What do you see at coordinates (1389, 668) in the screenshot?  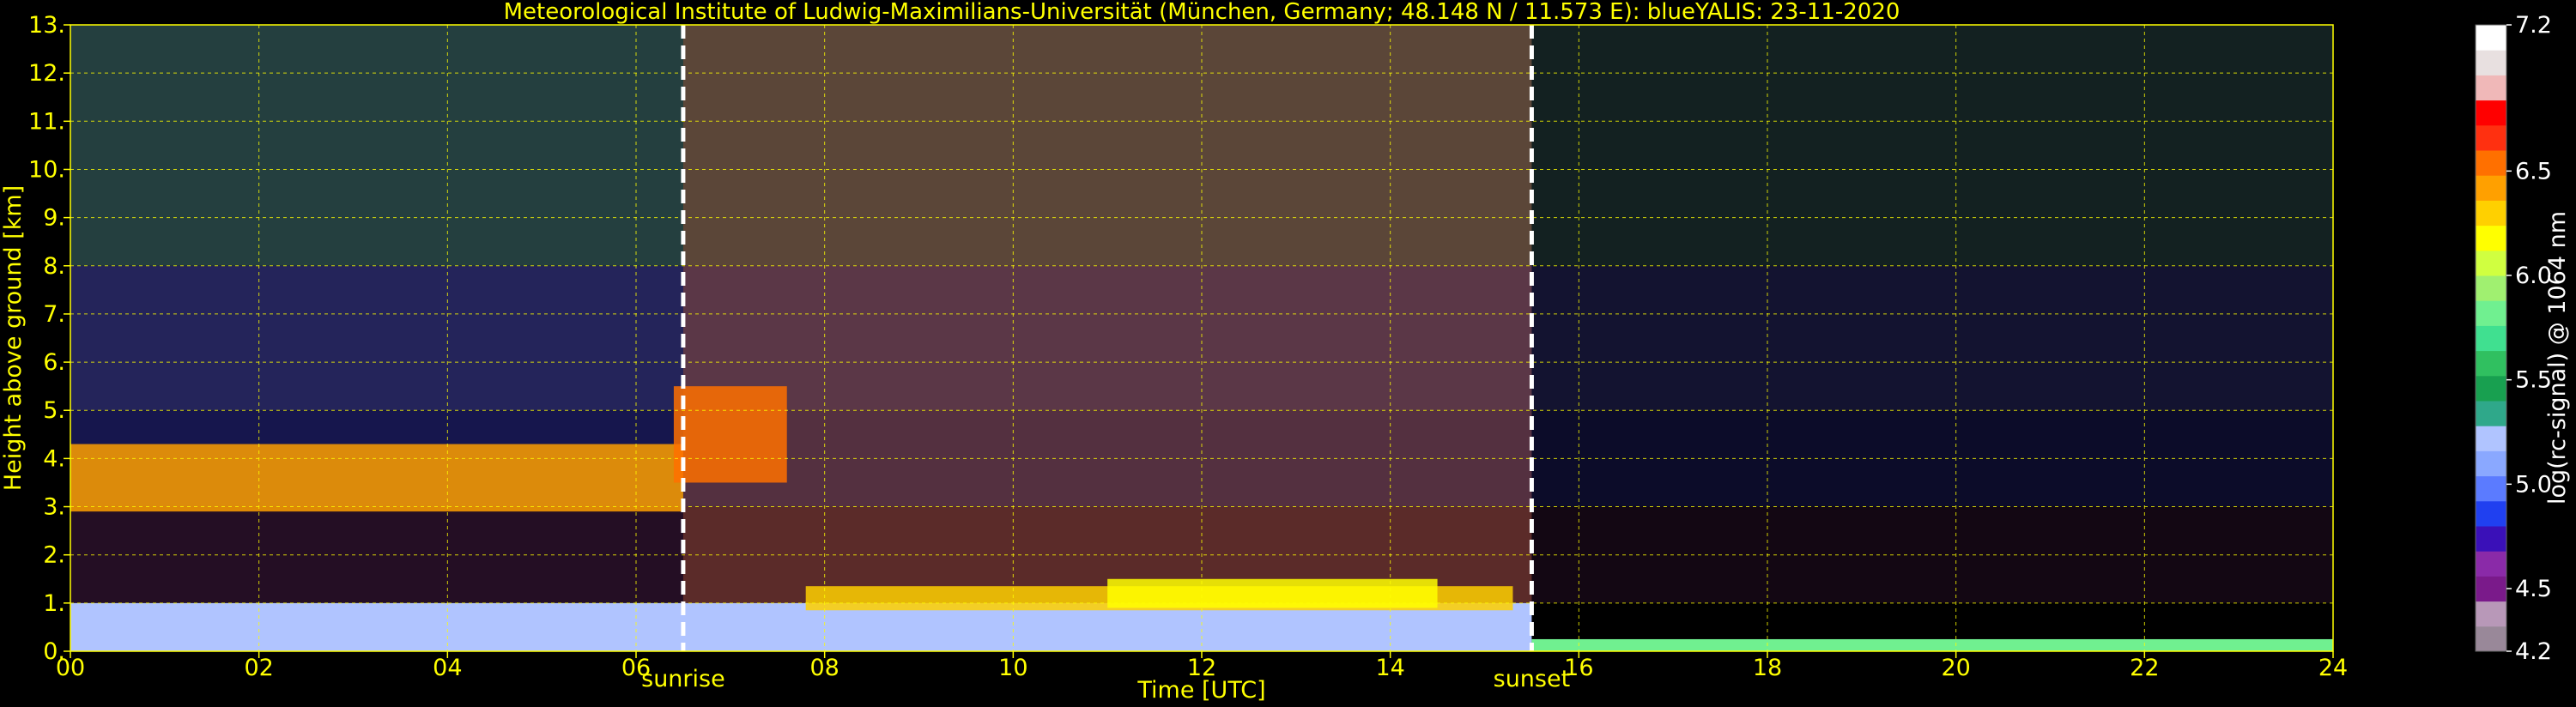 I see `x-tick-label-14: 14` at bounding box center [1389, 668].